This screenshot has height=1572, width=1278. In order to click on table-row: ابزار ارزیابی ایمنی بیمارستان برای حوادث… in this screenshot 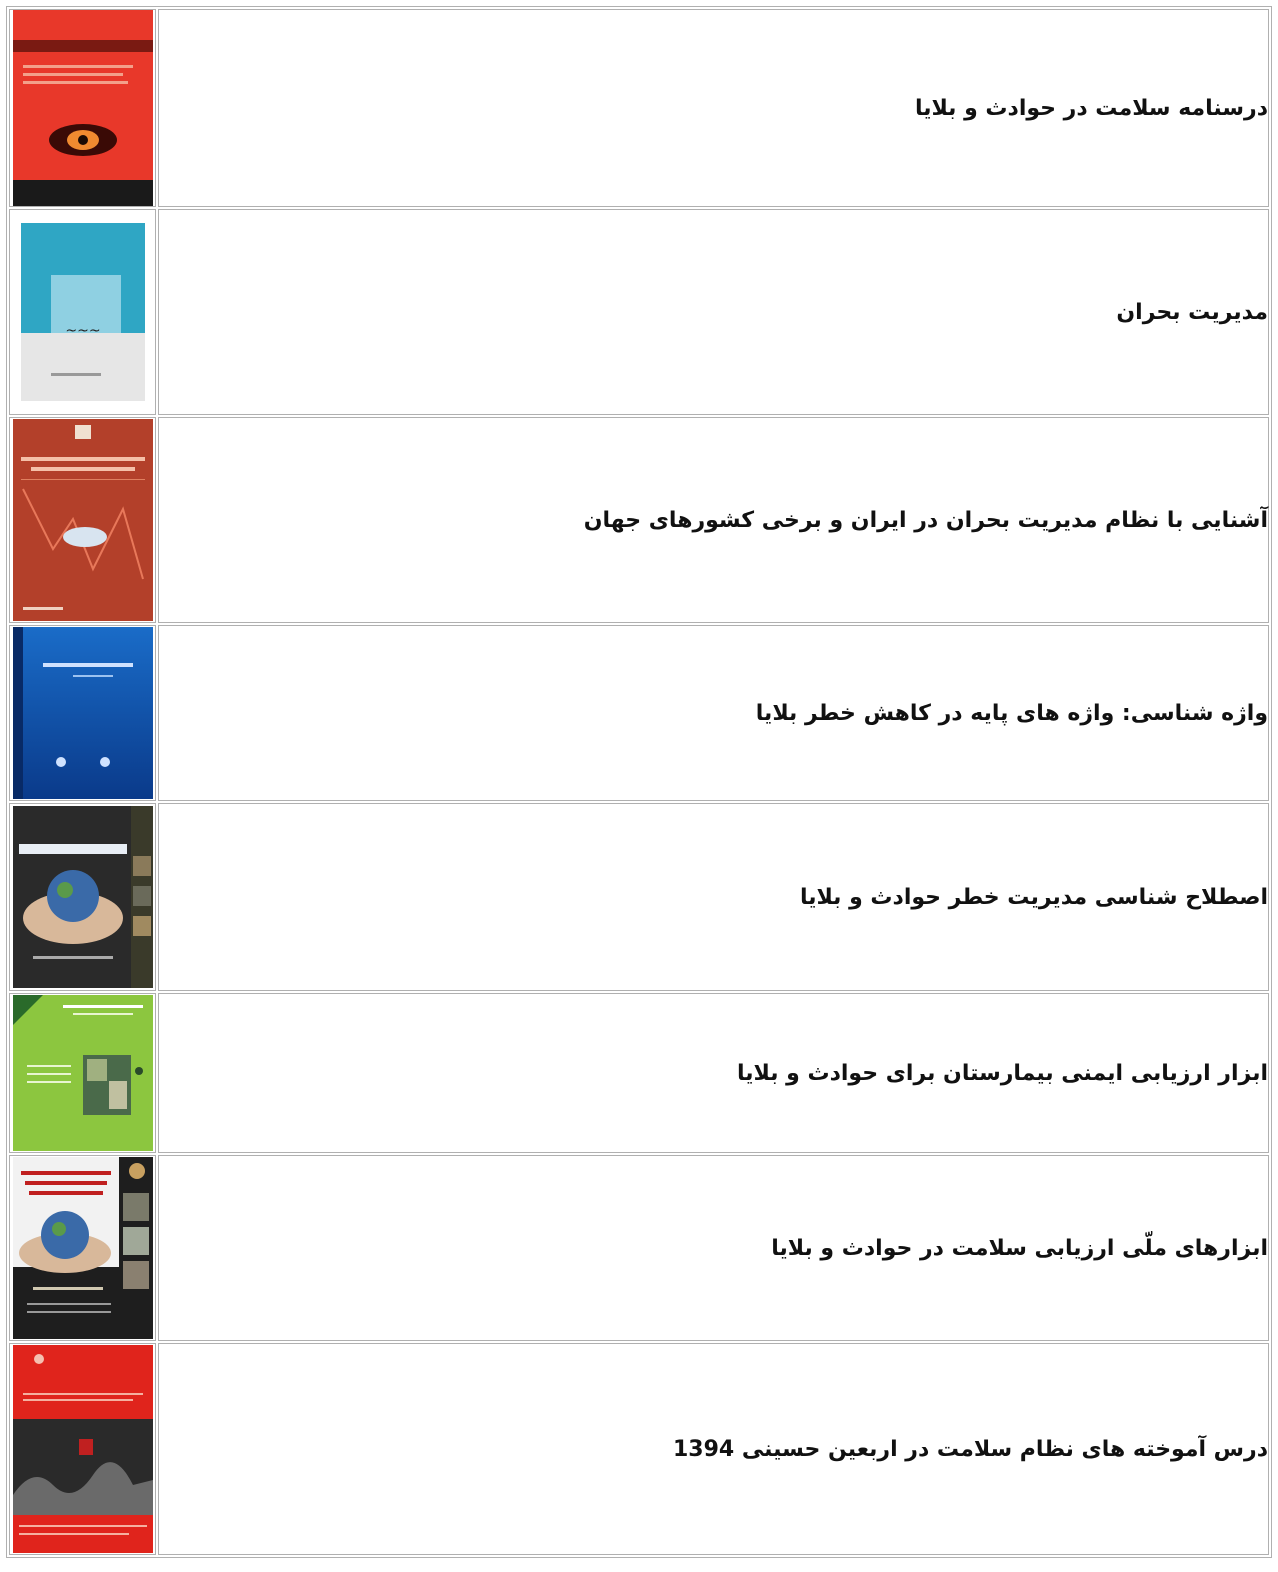, I will do `click(639, 1073)`.